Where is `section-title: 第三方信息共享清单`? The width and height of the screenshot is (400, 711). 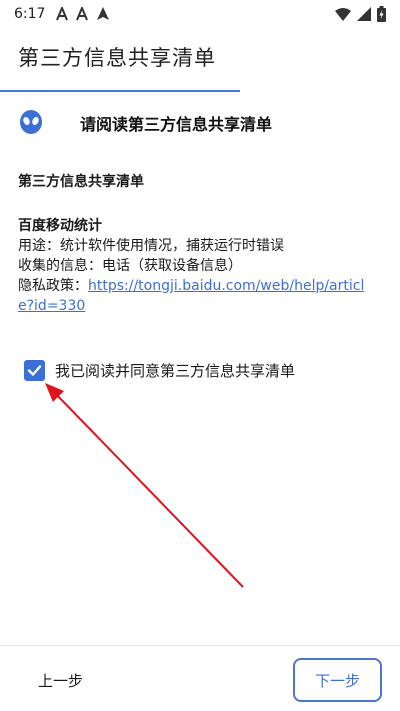
section-title: 第三方信息共享清单 is located at coordinates (81, 182).